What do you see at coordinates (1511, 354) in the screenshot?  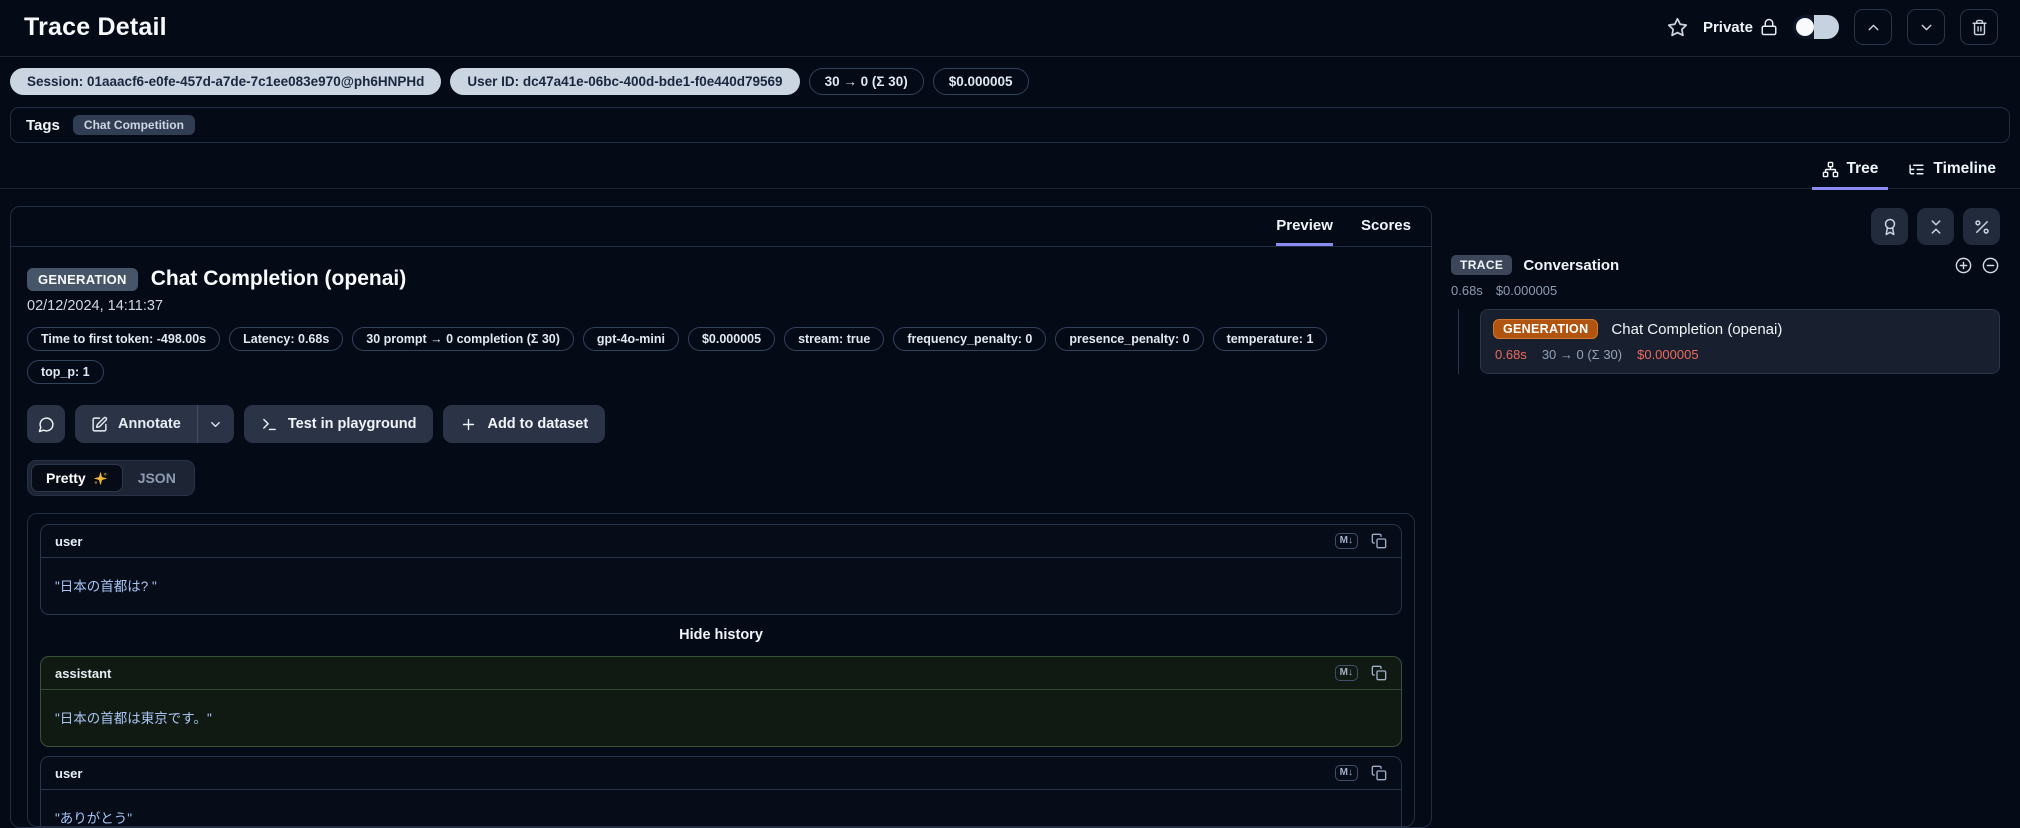 I see `node-latency: 0.68s` at bounding box center [1511, 354].